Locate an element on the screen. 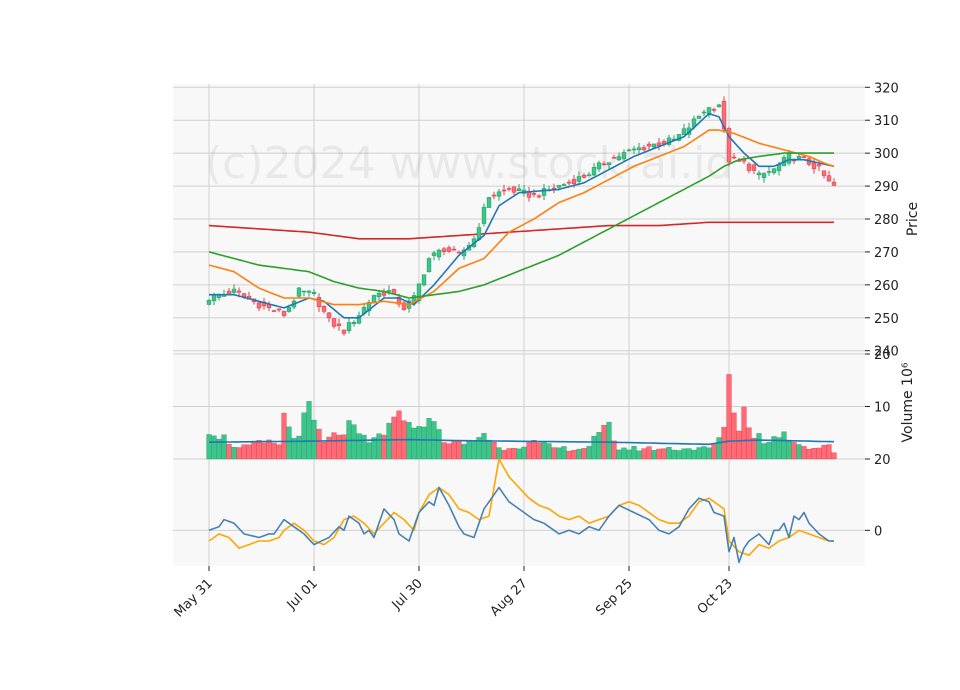  volume-axis-title: Volume 10⁶ is located at coordinates (908, 402).